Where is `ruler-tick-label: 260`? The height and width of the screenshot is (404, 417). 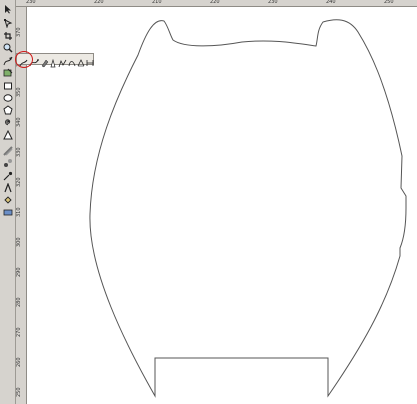 ruler-tick-label: 260 is located at coordinates (19, 362).